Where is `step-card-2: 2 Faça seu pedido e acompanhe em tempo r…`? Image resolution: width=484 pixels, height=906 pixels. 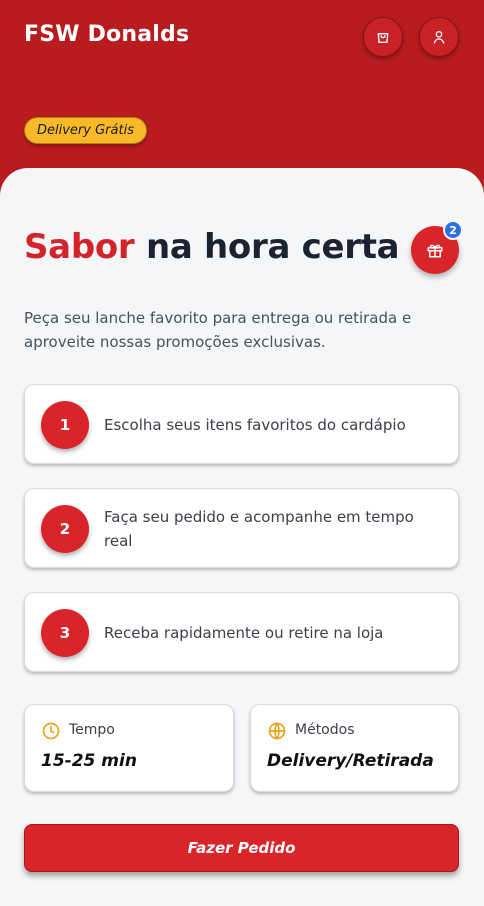
step-card-2: 2 Faça seu pedido e acompanhe em tempo r… is located at coordinates (241, 528).